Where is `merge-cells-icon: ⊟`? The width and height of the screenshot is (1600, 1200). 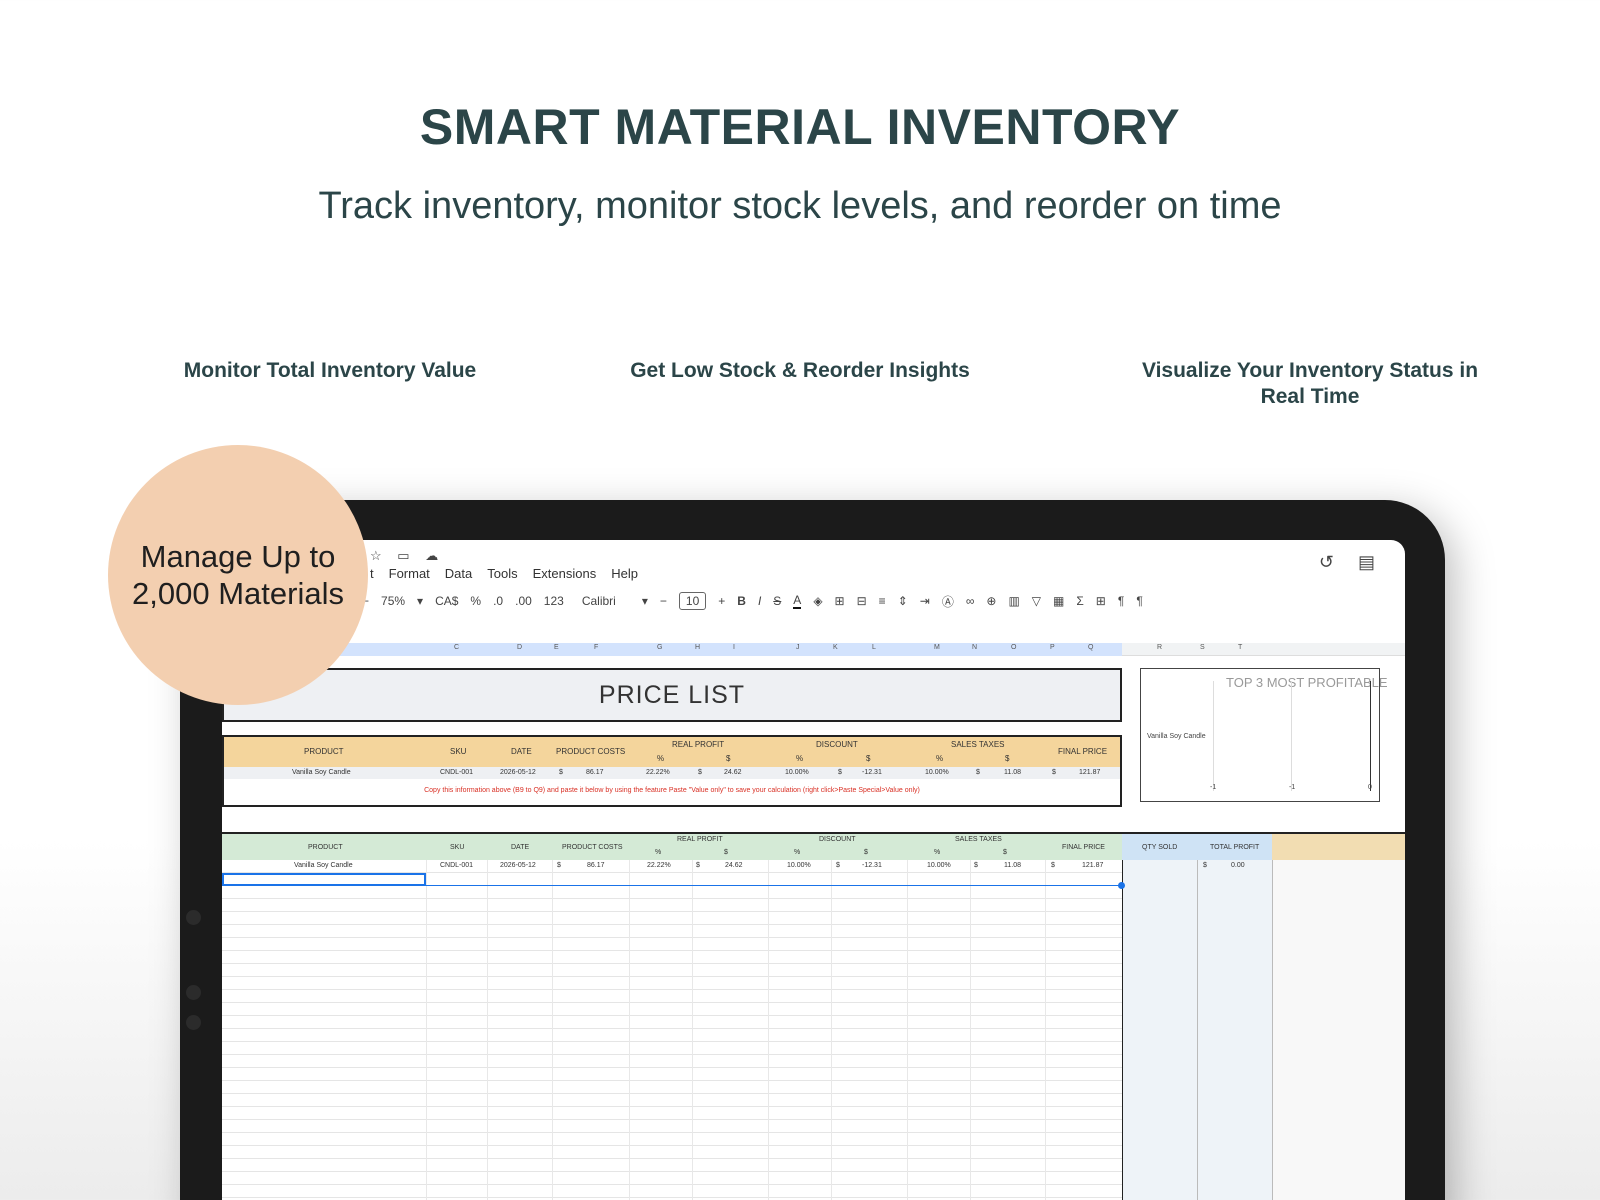 merge-cells-icon: ⊟ is located at coordinates (862, 601).